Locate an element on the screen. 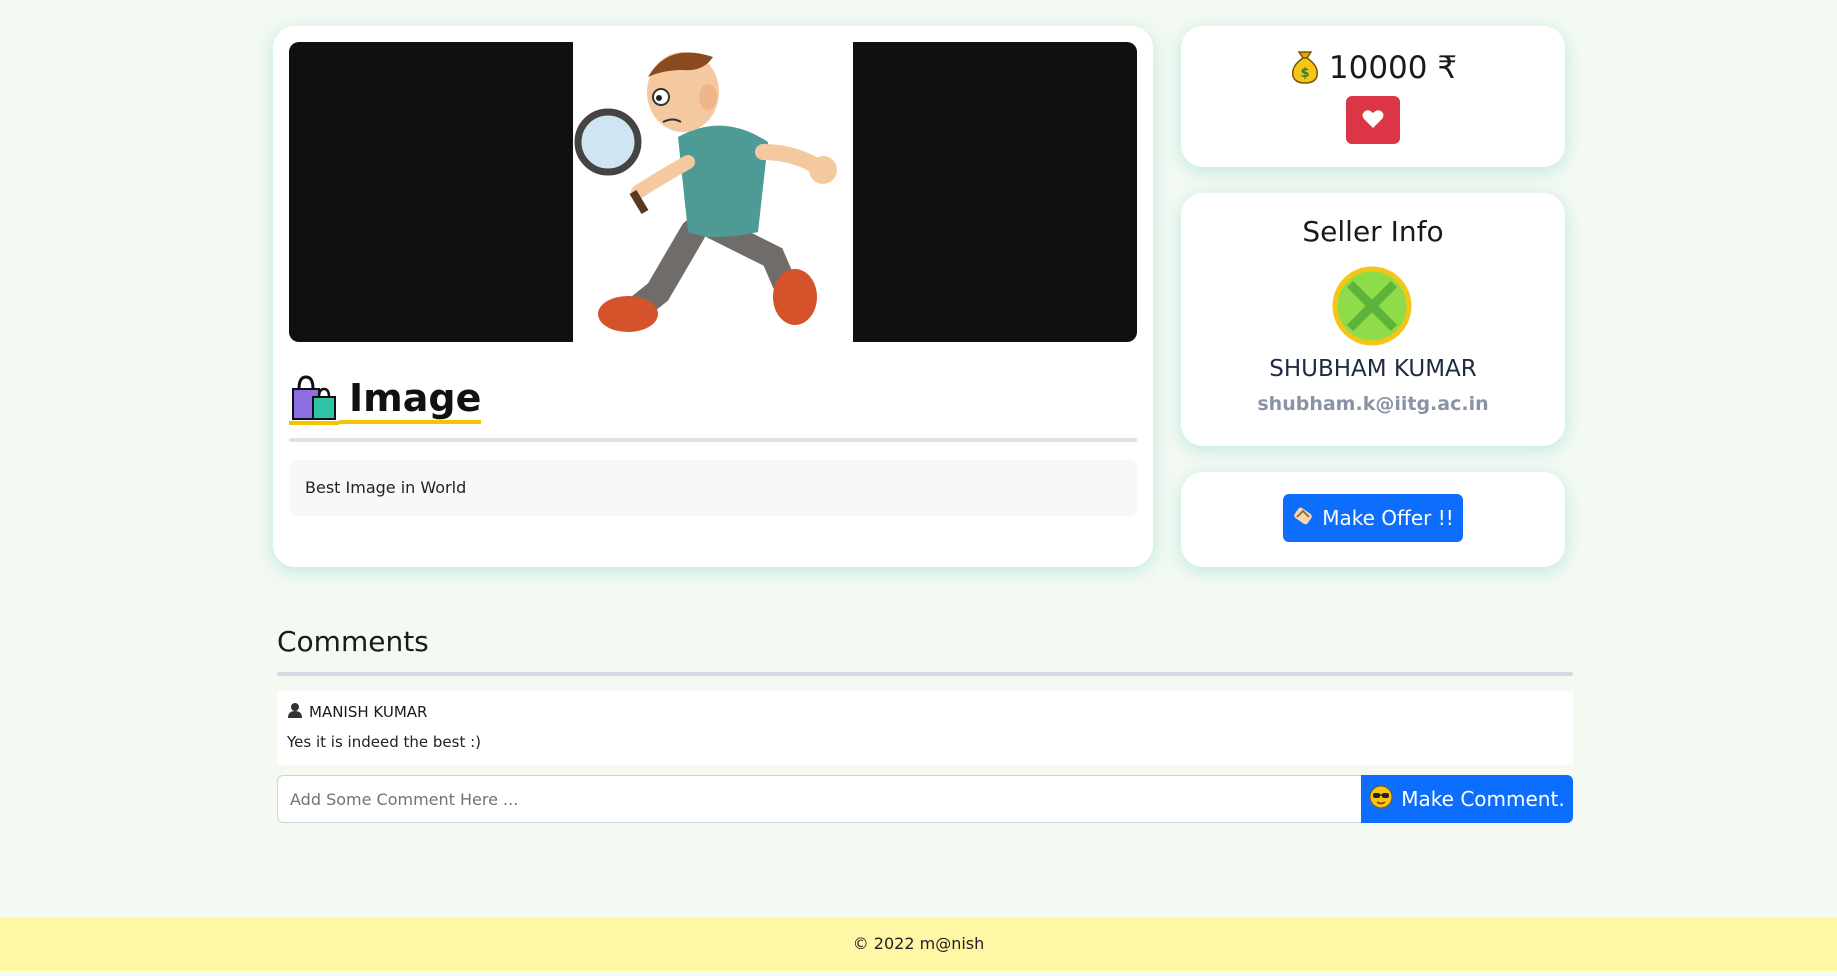  heart-icon is located at coordinates (1373, 120).